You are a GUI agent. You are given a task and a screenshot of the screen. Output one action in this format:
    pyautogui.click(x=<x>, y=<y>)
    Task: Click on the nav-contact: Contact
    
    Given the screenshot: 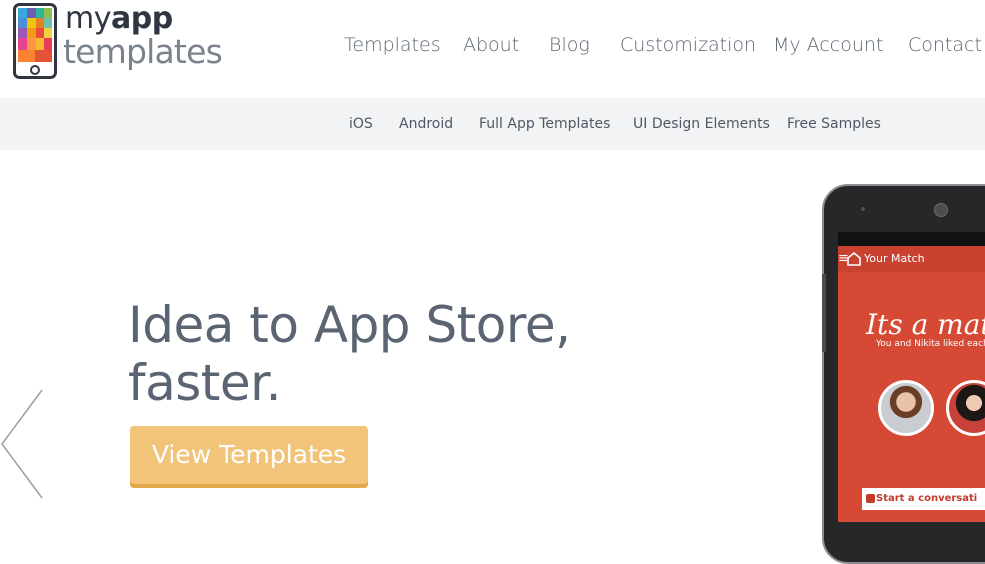 What is the action you would take?
    pyautogui.click(x=945, y=45)
    